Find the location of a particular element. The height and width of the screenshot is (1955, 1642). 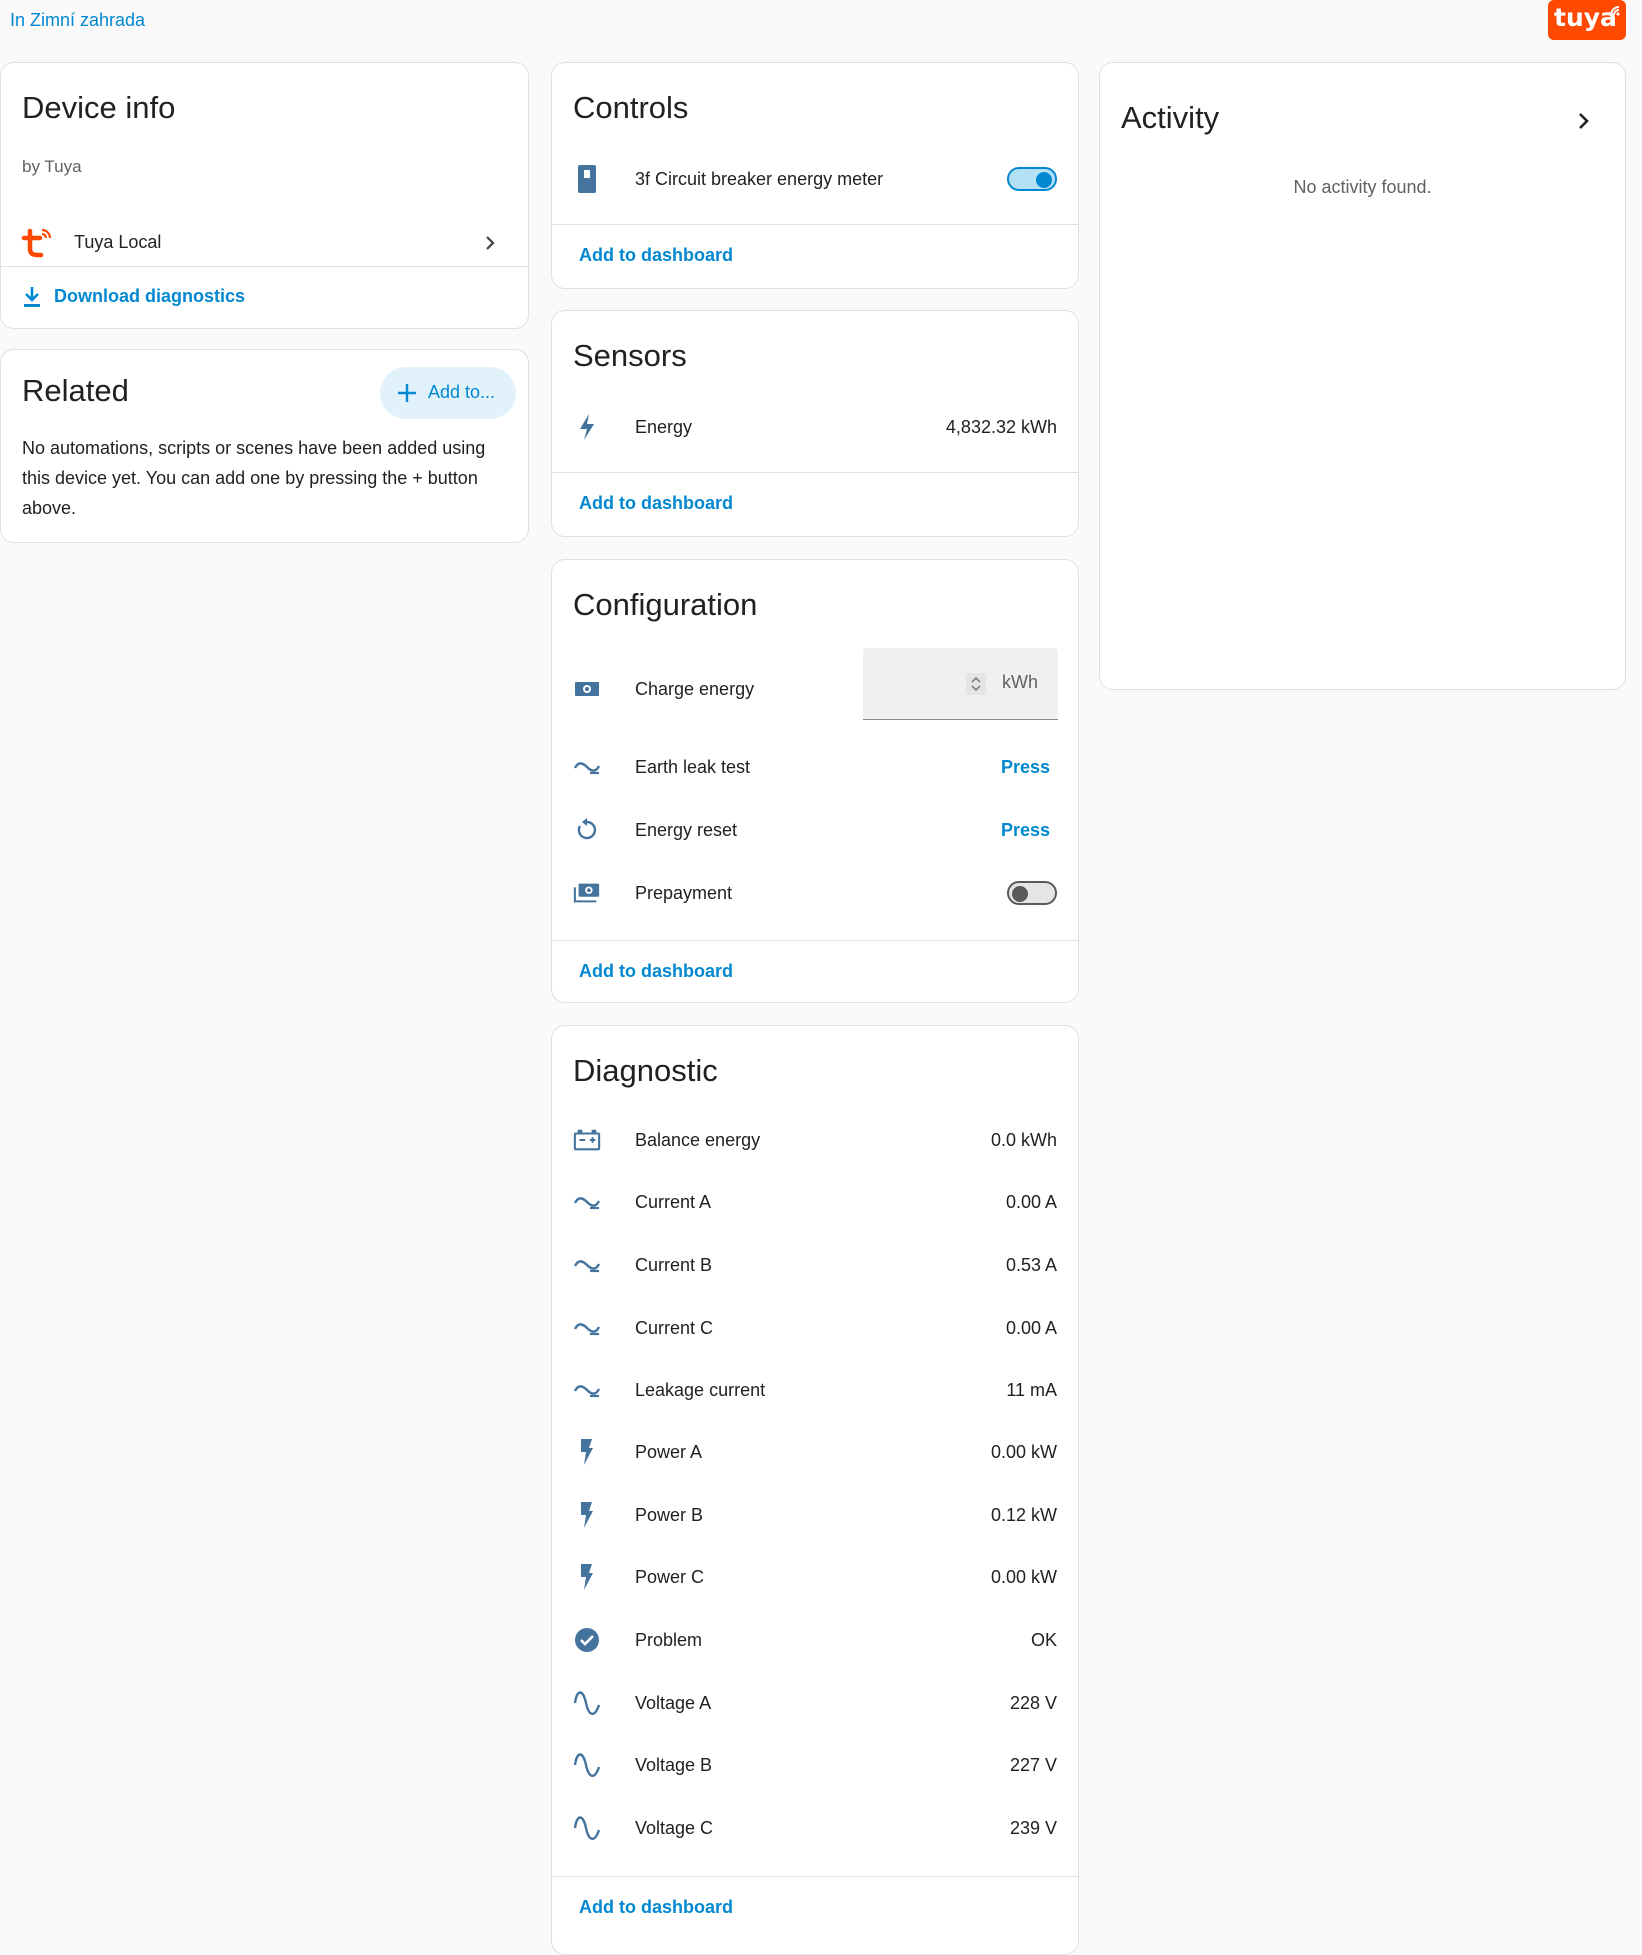

diagnostic-row-current-b: Current B 0.53 A is located at coordinates (815, 1265).